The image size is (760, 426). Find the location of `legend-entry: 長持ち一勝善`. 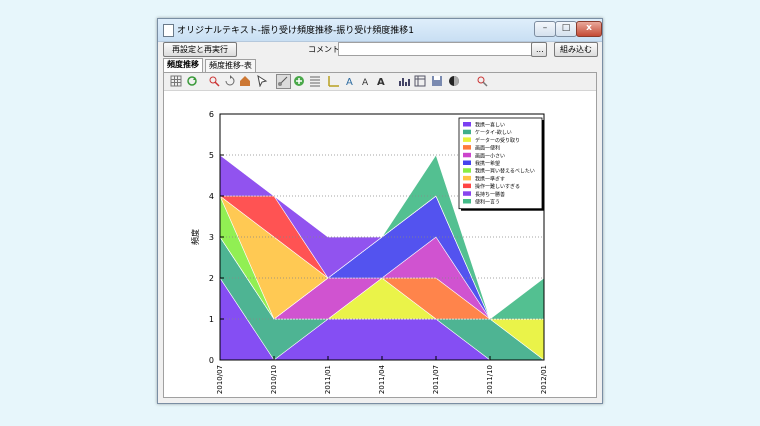

legend-entry: 長持ち一勝善 is located at coordinates (490, 194).